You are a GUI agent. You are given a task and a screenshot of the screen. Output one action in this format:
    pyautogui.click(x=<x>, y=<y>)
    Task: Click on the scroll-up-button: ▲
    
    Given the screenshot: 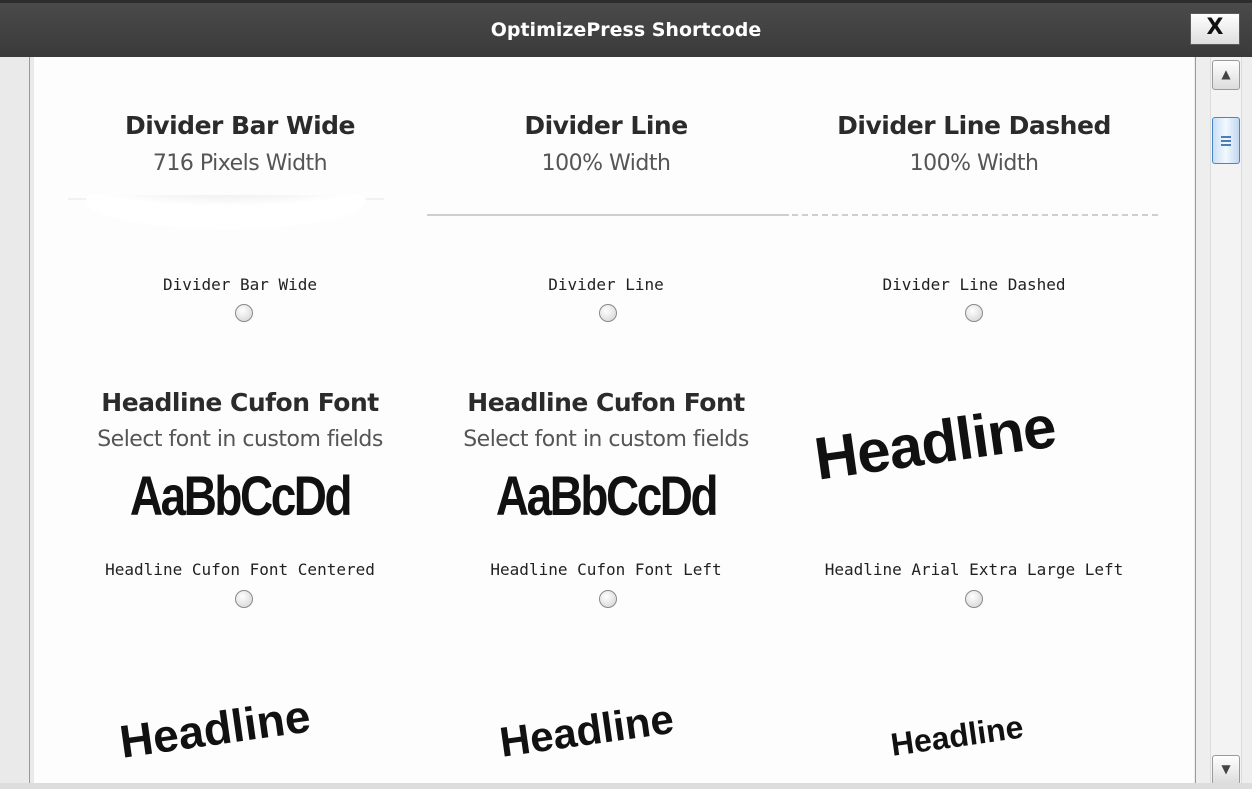 What is the action you would take?
    pyautogui.click(x=1226, y=75)
    